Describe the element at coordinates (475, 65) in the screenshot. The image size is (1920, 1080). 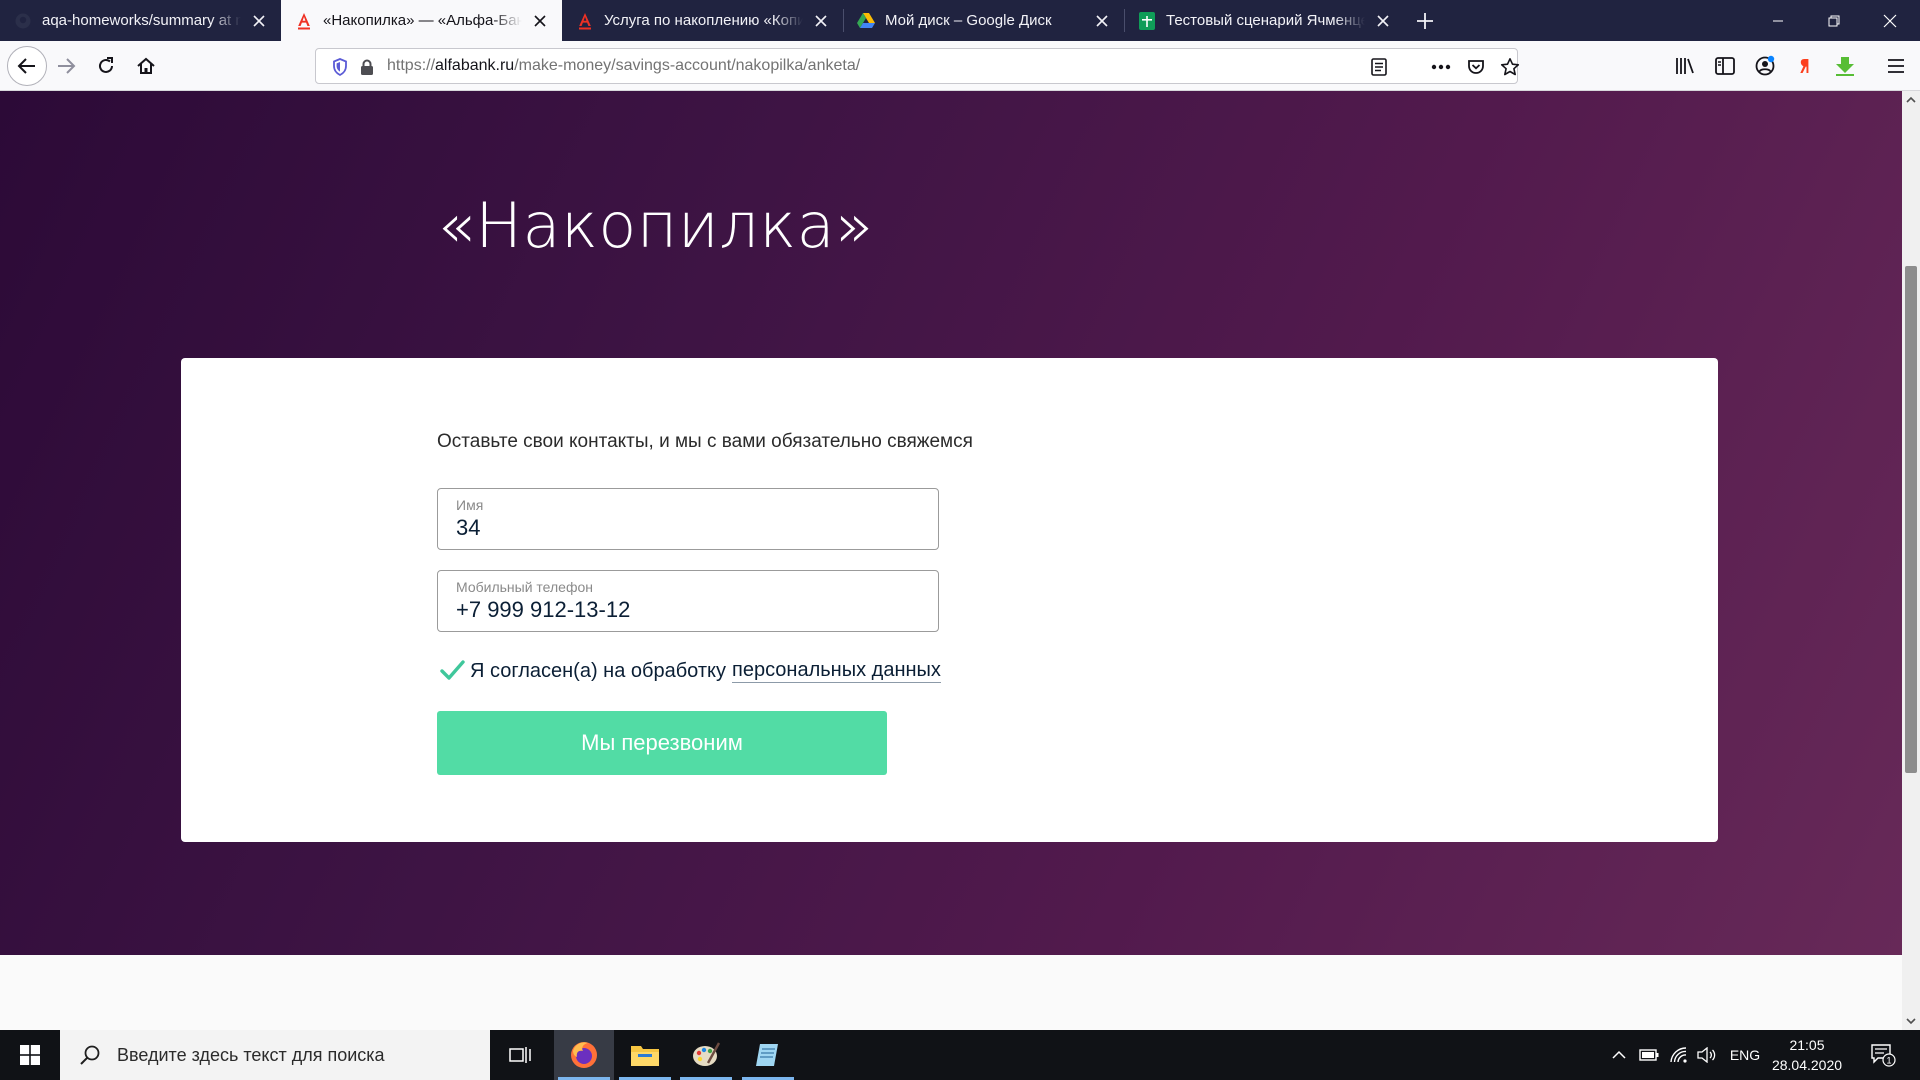
I see `url-host: alfabank.ru` at that location.